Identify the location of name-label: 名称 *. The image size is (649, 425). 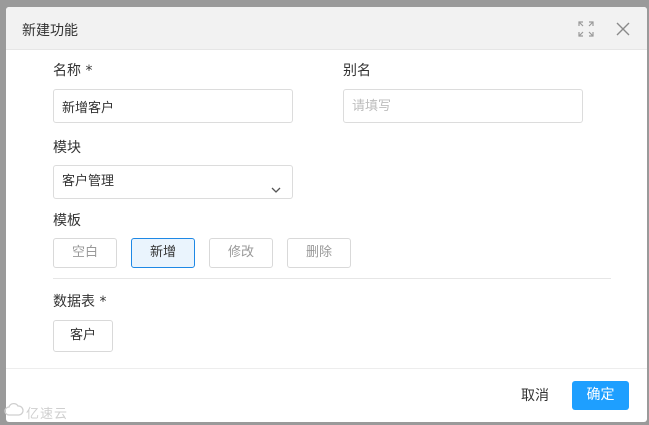
(73, 71).